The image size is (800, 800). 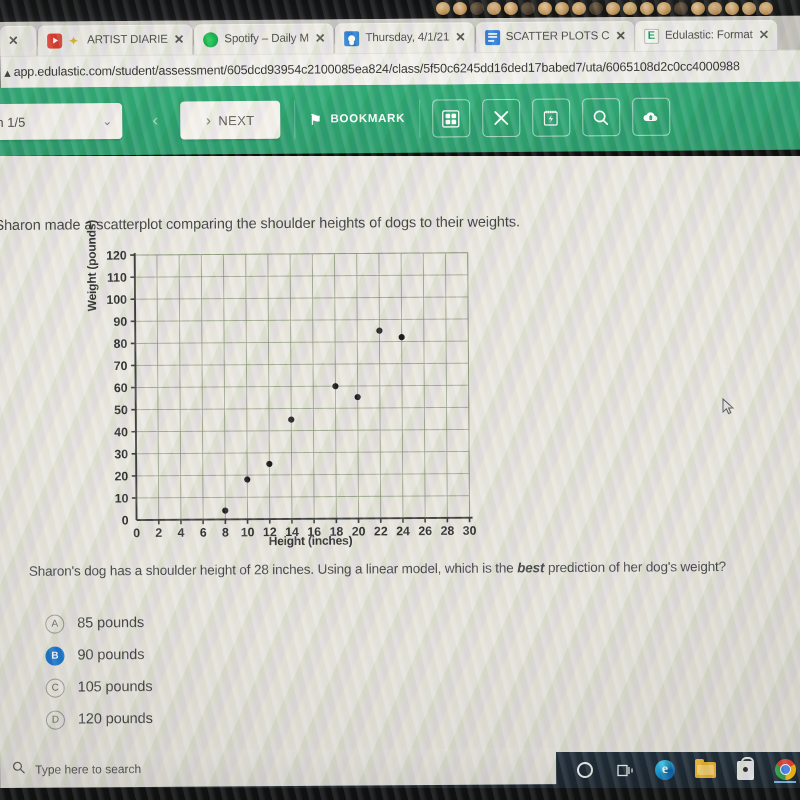 What do you see at coordinates (651, 36) in the screenshot?
I see `edulastic-icon` at bounding box center [651, 36].